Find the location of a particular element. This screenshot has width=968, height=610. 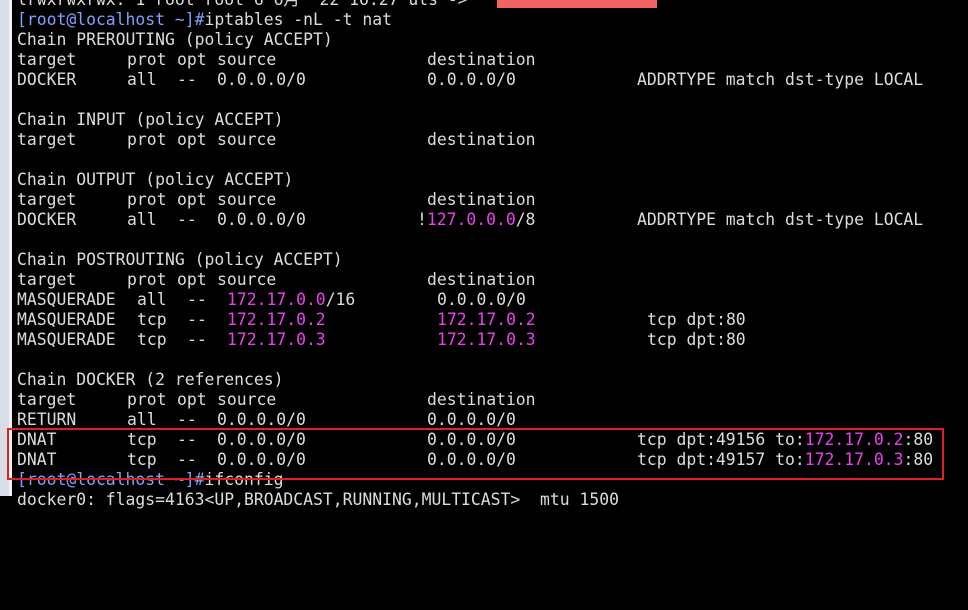

highlight-box is located at coordinates (475, 454).